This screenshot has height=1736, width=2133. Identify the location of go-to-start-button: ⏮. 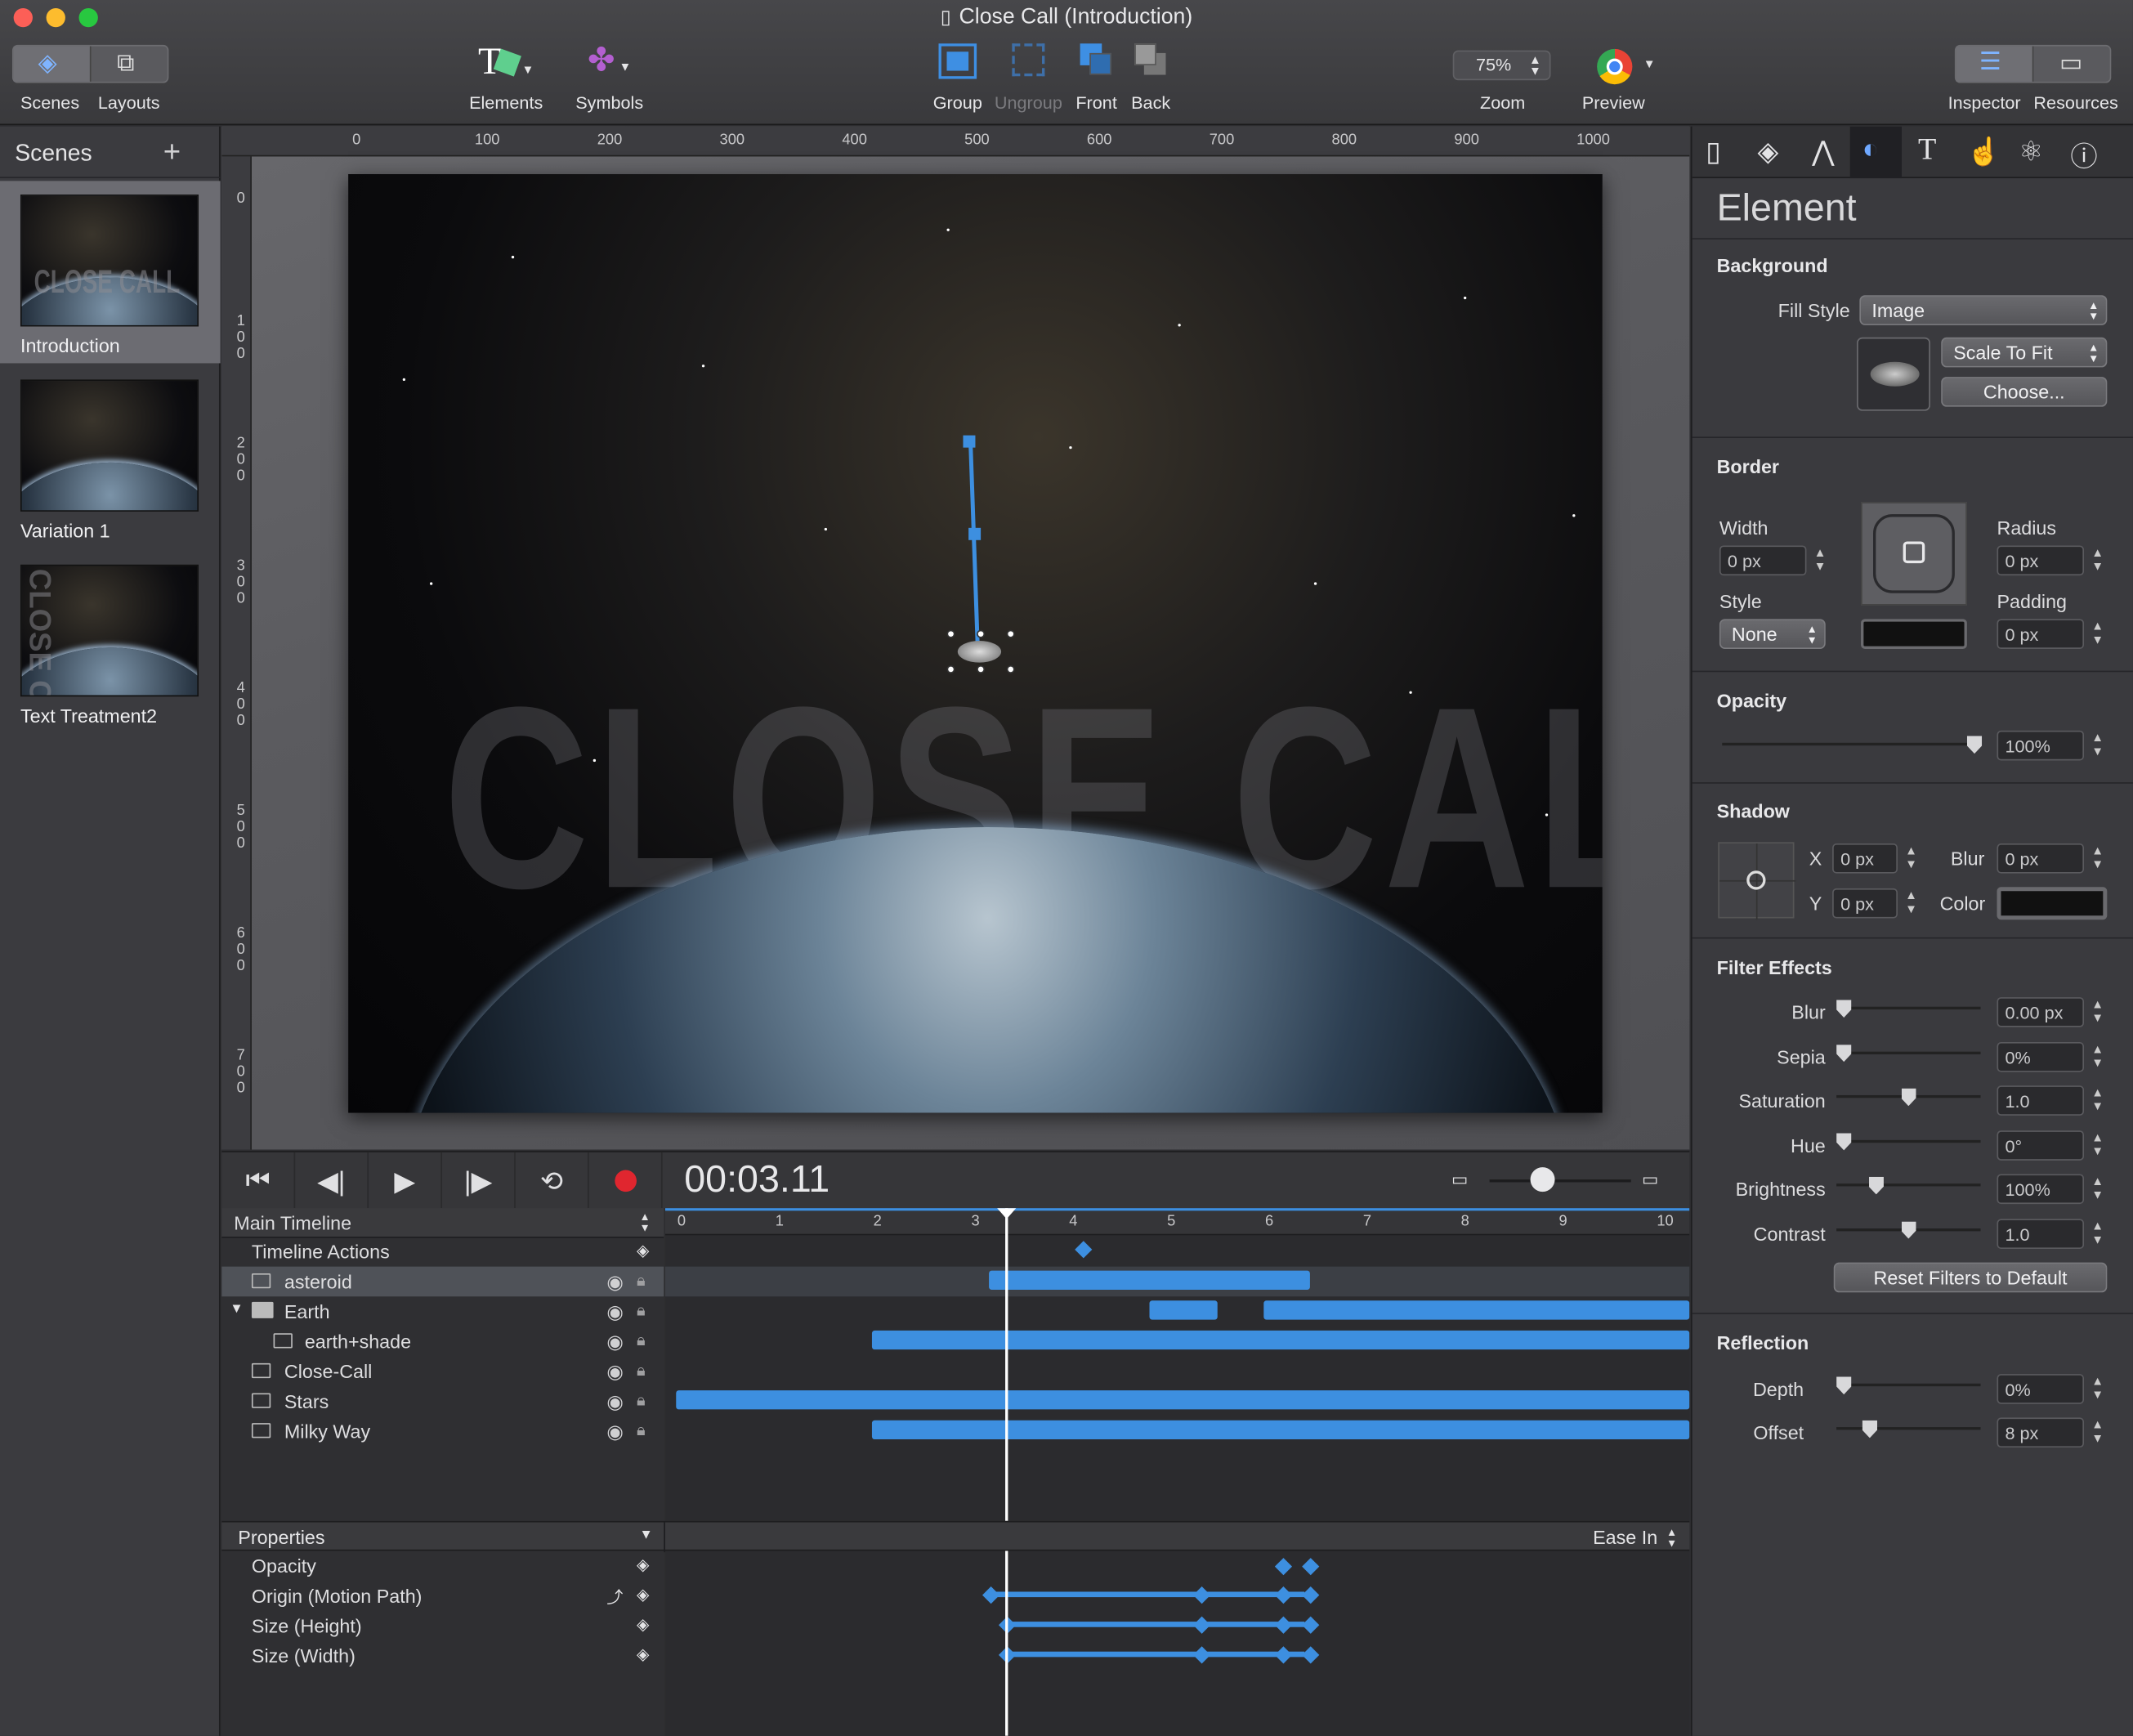
(258, 1181).